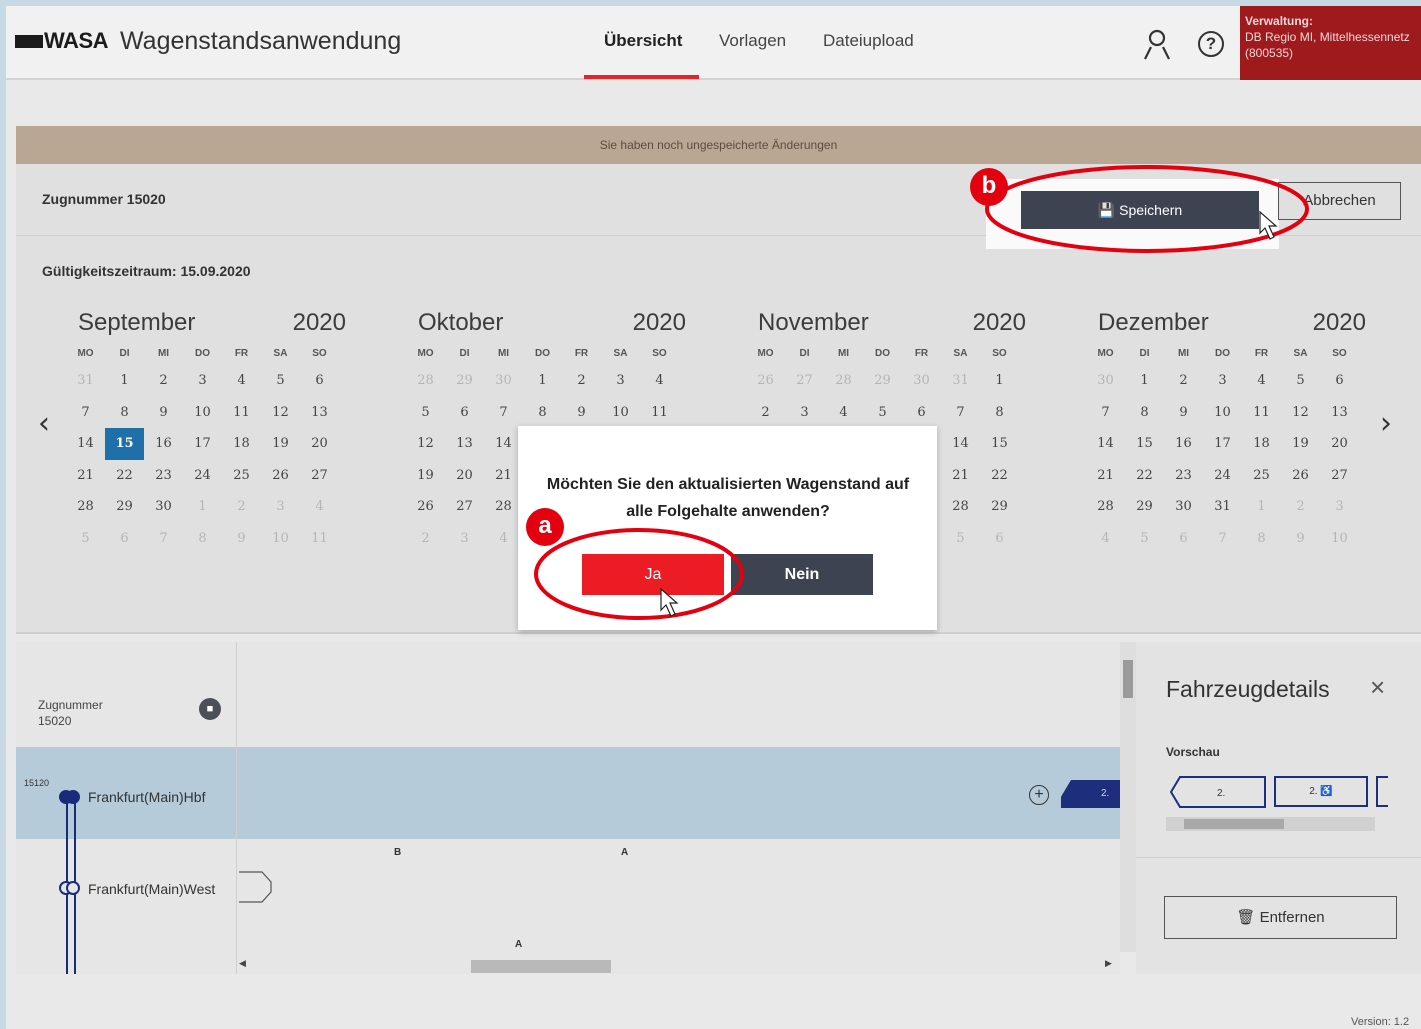 Image resolution: width=1421 pixels, height=1029 pixels. I want to click on calendar-day: 22, so click(999, 476).